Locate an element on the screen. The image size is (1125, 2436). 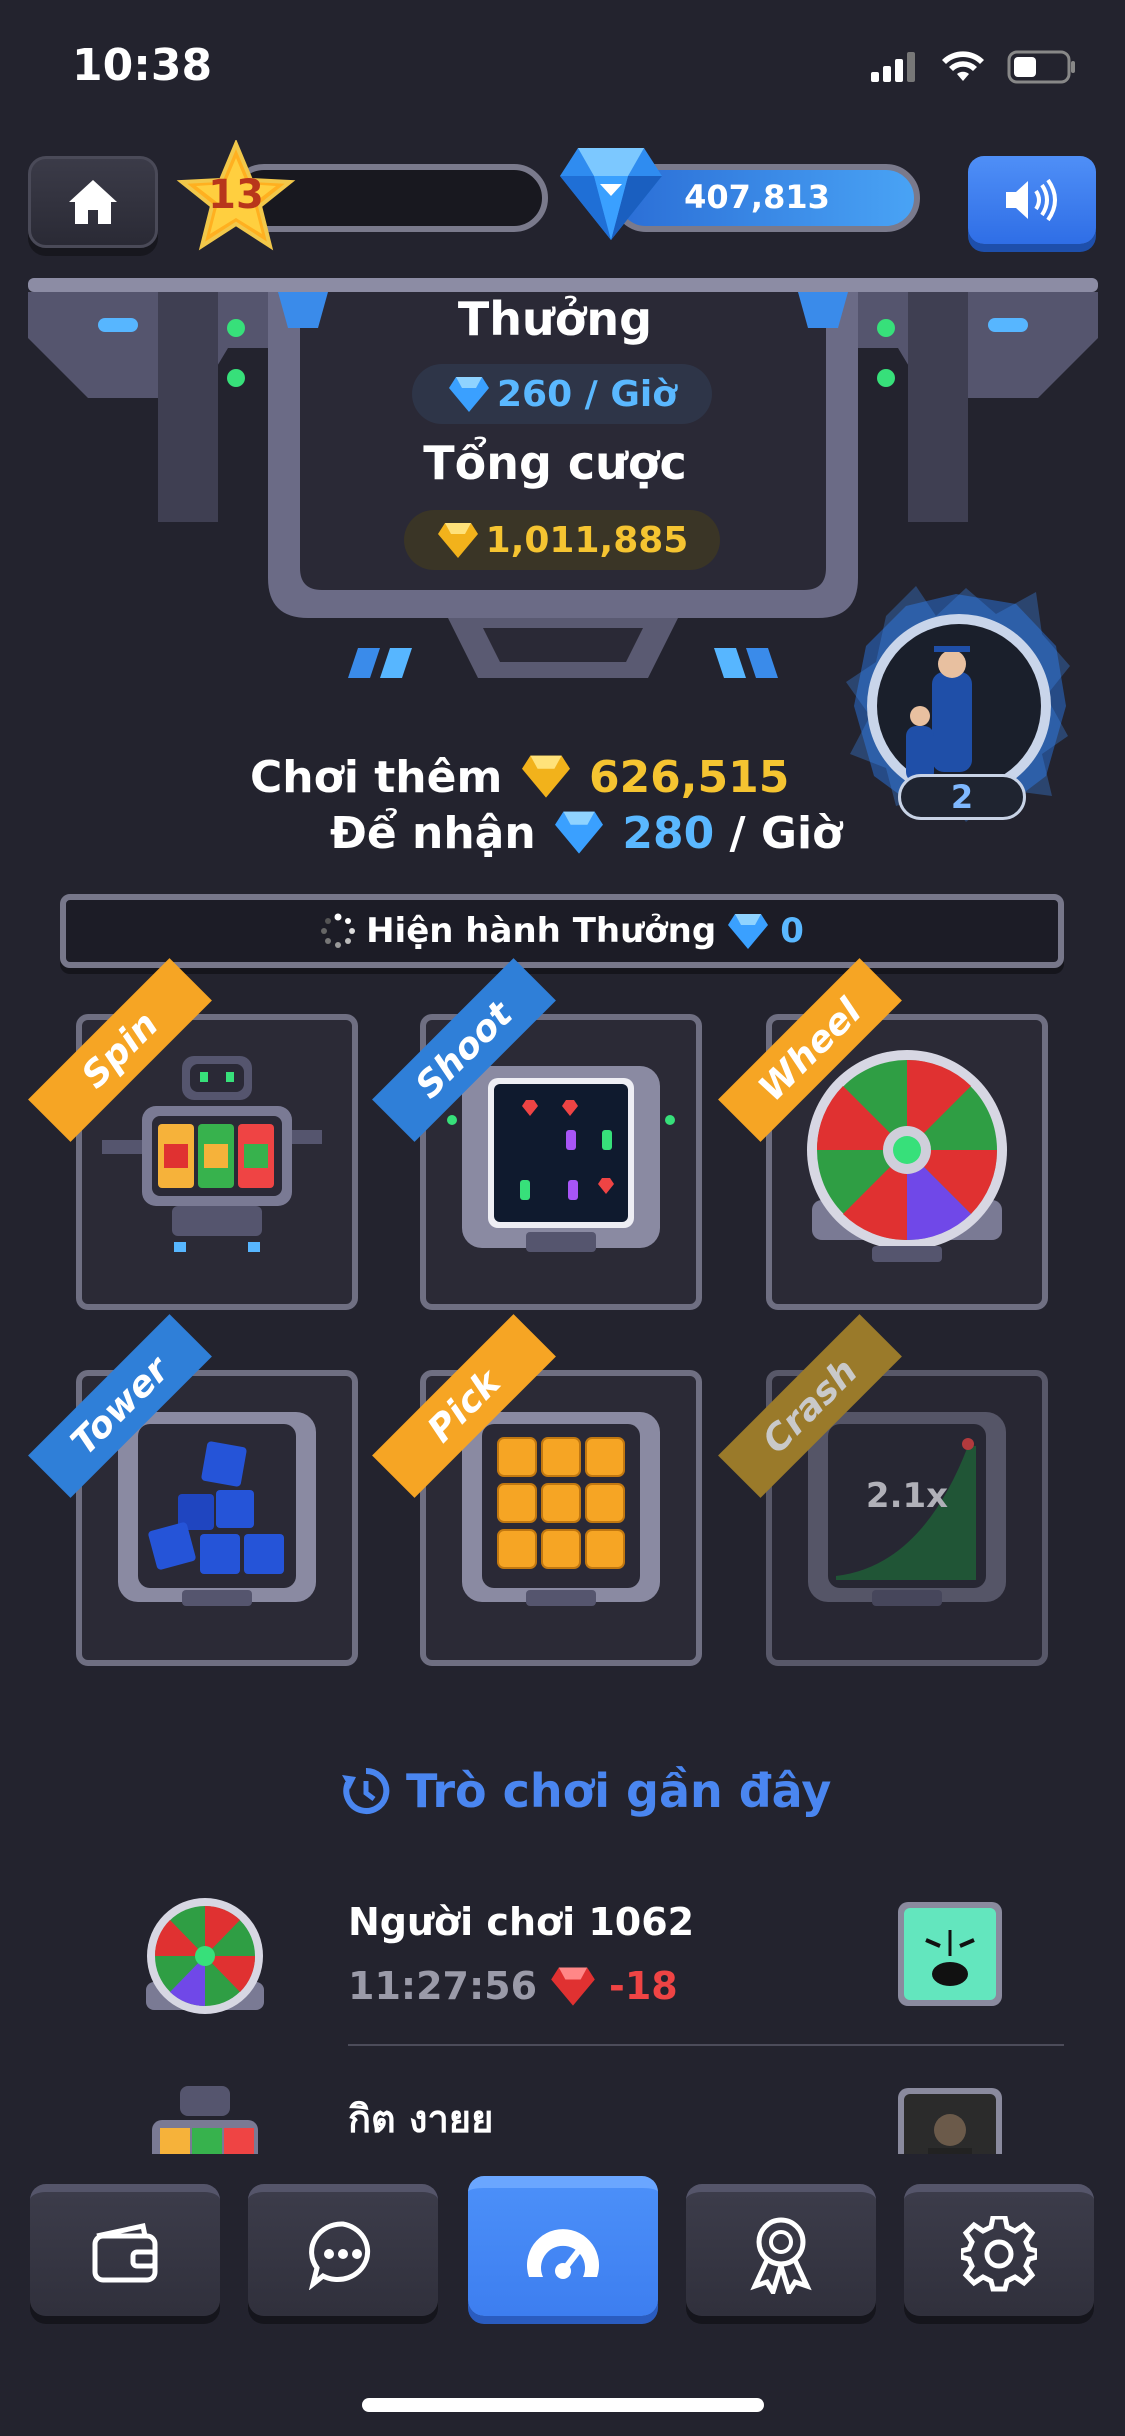
gear-icon is located at coordinates (999, 2254).